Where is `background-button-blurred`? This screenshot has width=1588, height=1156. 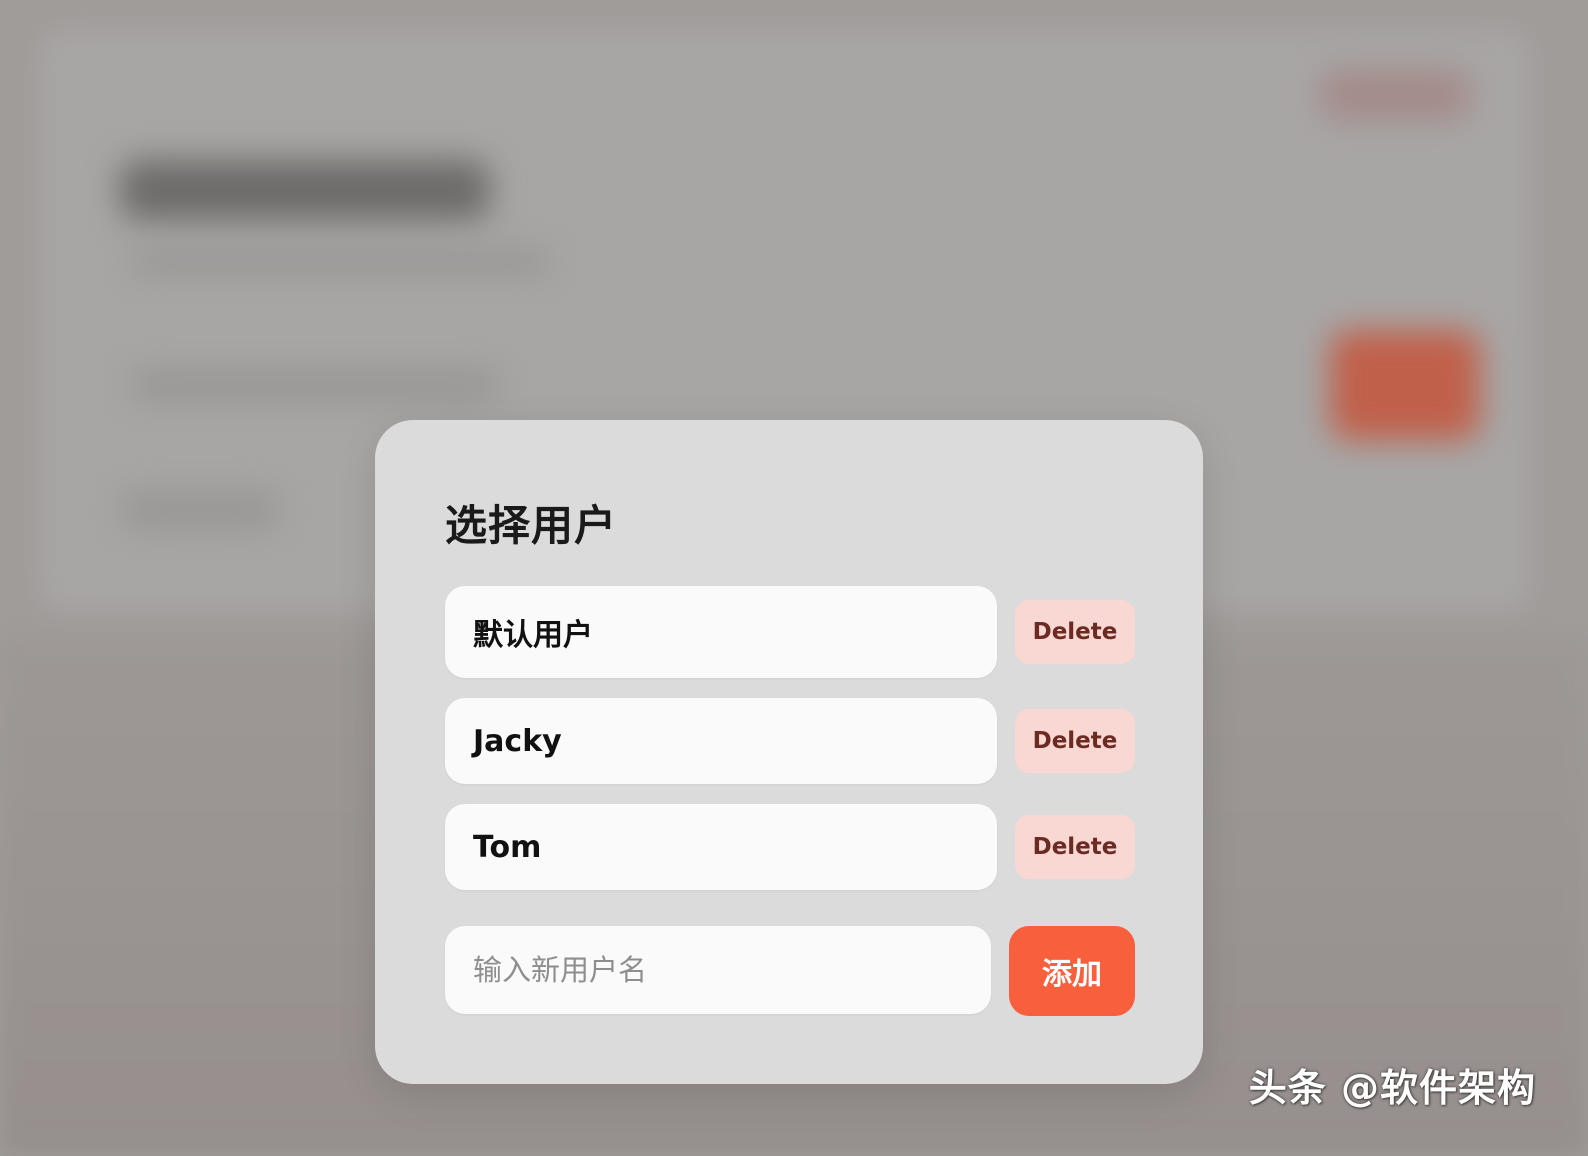 background-button-blurred is located at coordinates (1395, 95).